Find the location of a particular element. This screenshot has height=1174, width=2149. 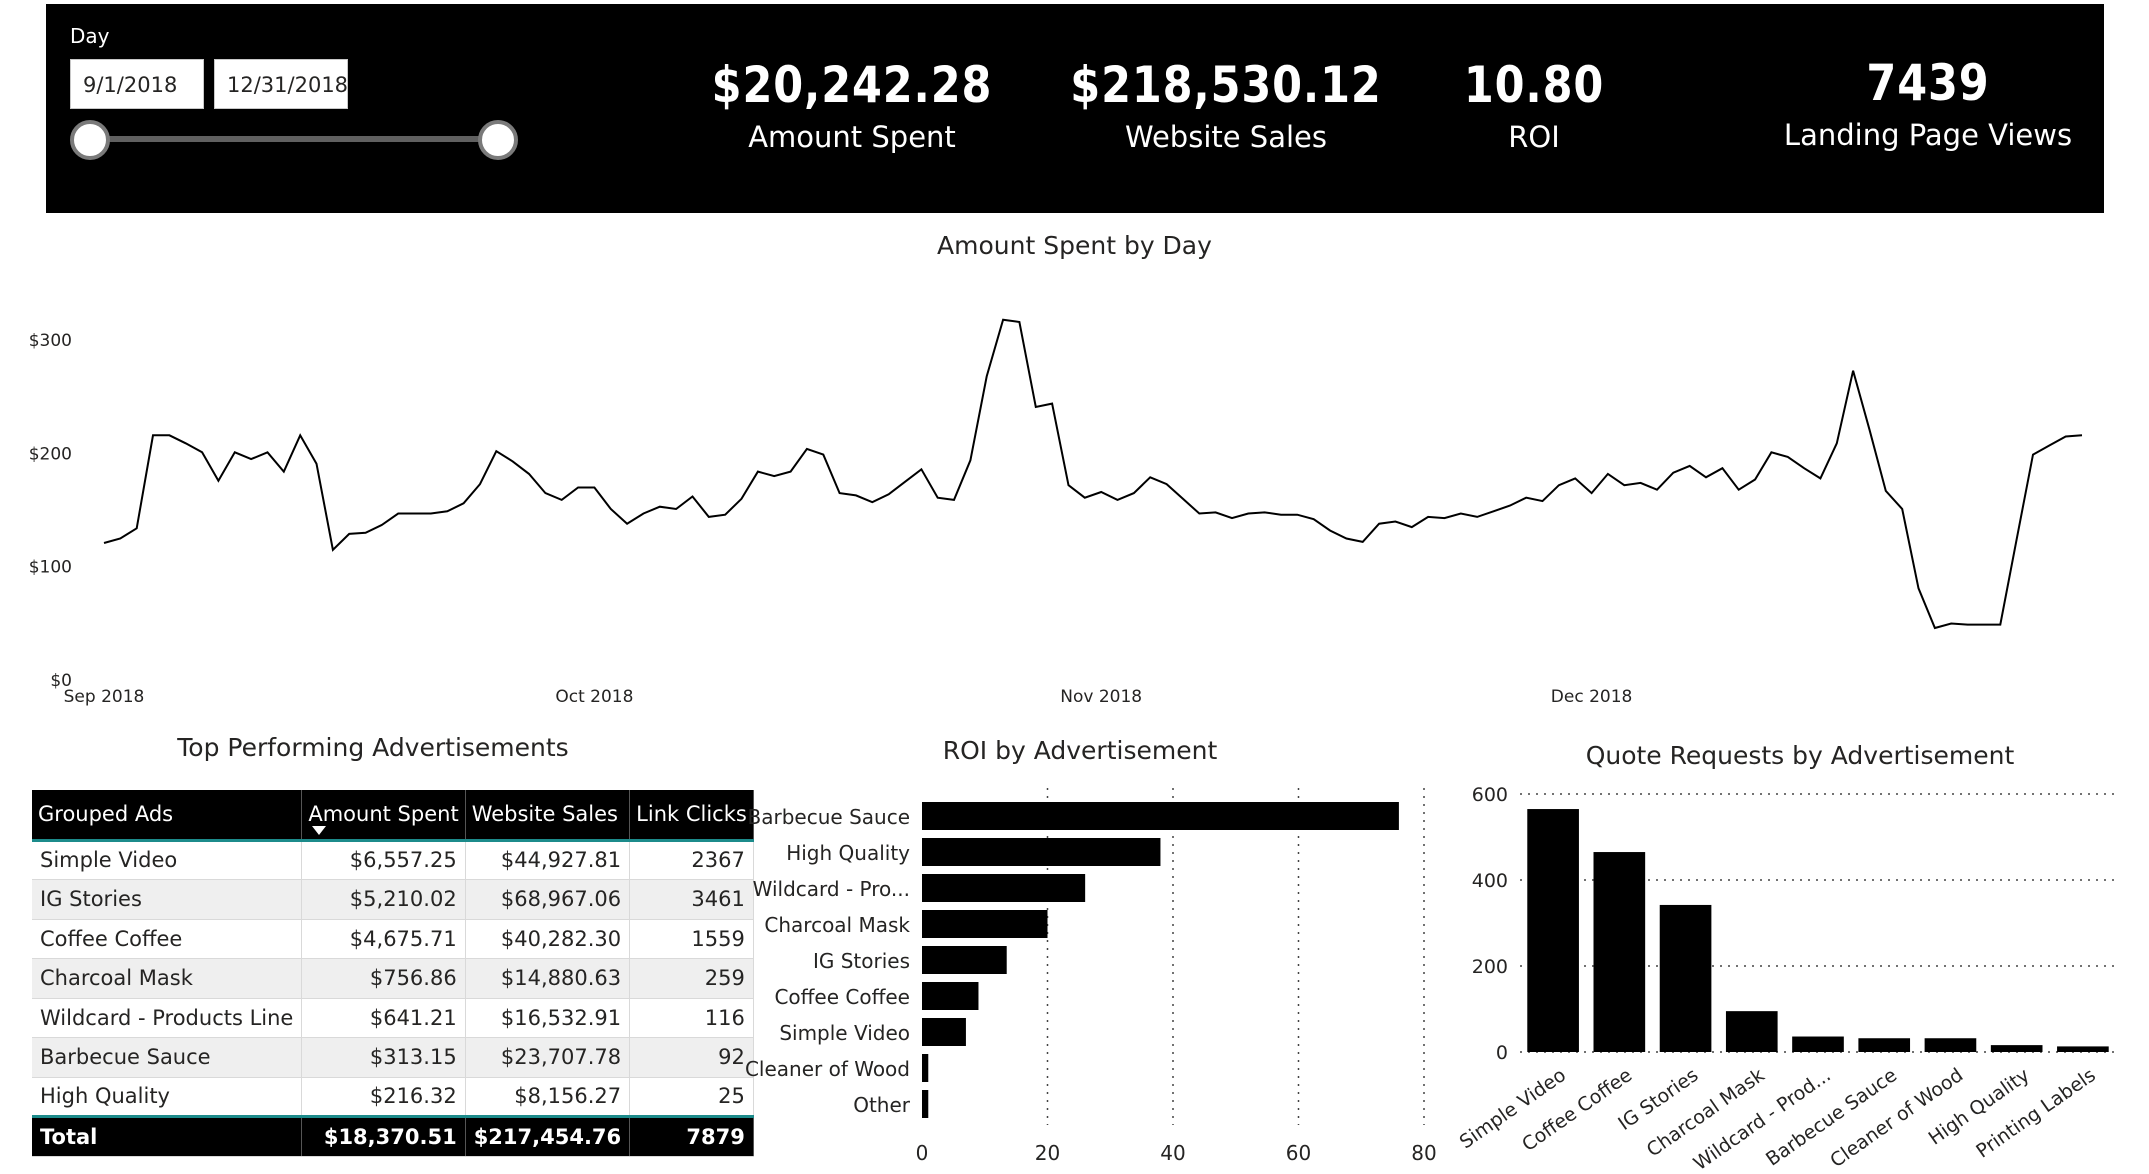

y-tick-label: 0 is located at coordinates (1502, 1053).